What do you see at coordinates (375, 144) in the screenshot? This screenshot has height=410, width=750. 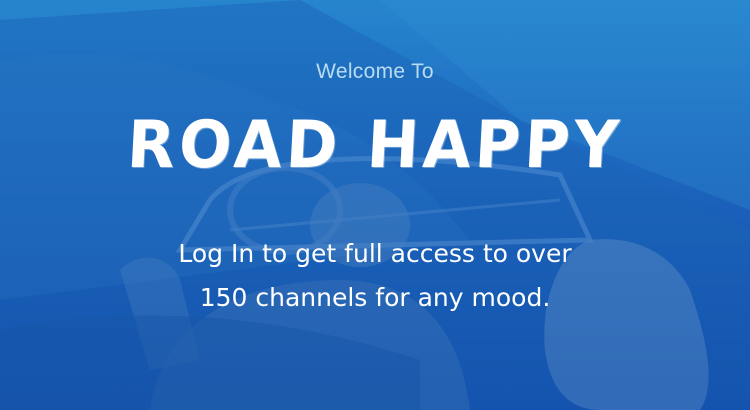 I see `brand-logo-text: ROAD HAPPY` at bounding box center [375, 144].